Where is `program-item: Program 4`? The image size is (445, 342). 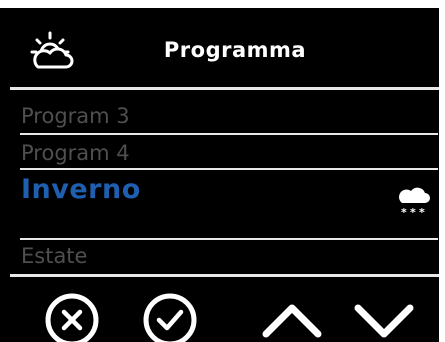
program-item: Program 4 is located at coordinates (75, 153).